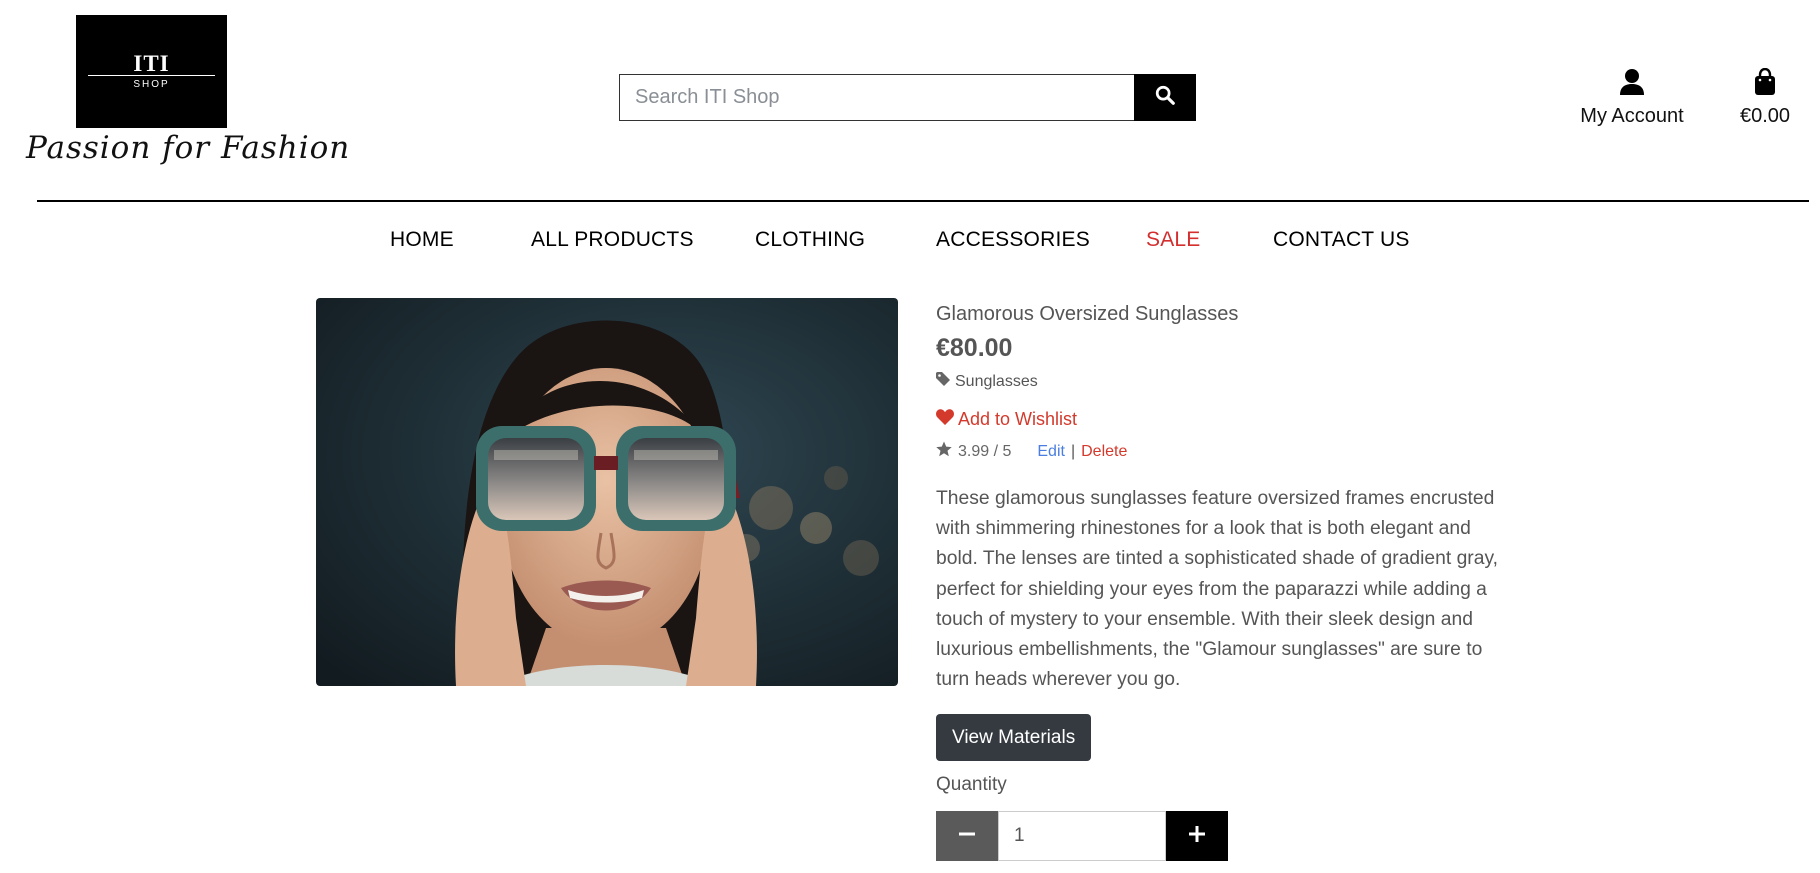 Image resolution: width=1820 pixels, height=873 pixels. What do you see at coordinates (1173, 240) in the screenshot?
I see `nav-sale: Sale` at bounding box center [1173, 240].